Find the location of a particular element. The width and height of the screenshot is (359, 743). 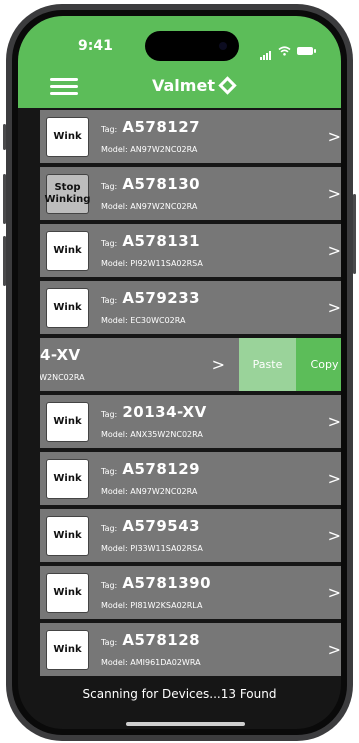

tag-line: Tag: A578127 is located at coordinates (150, 126).